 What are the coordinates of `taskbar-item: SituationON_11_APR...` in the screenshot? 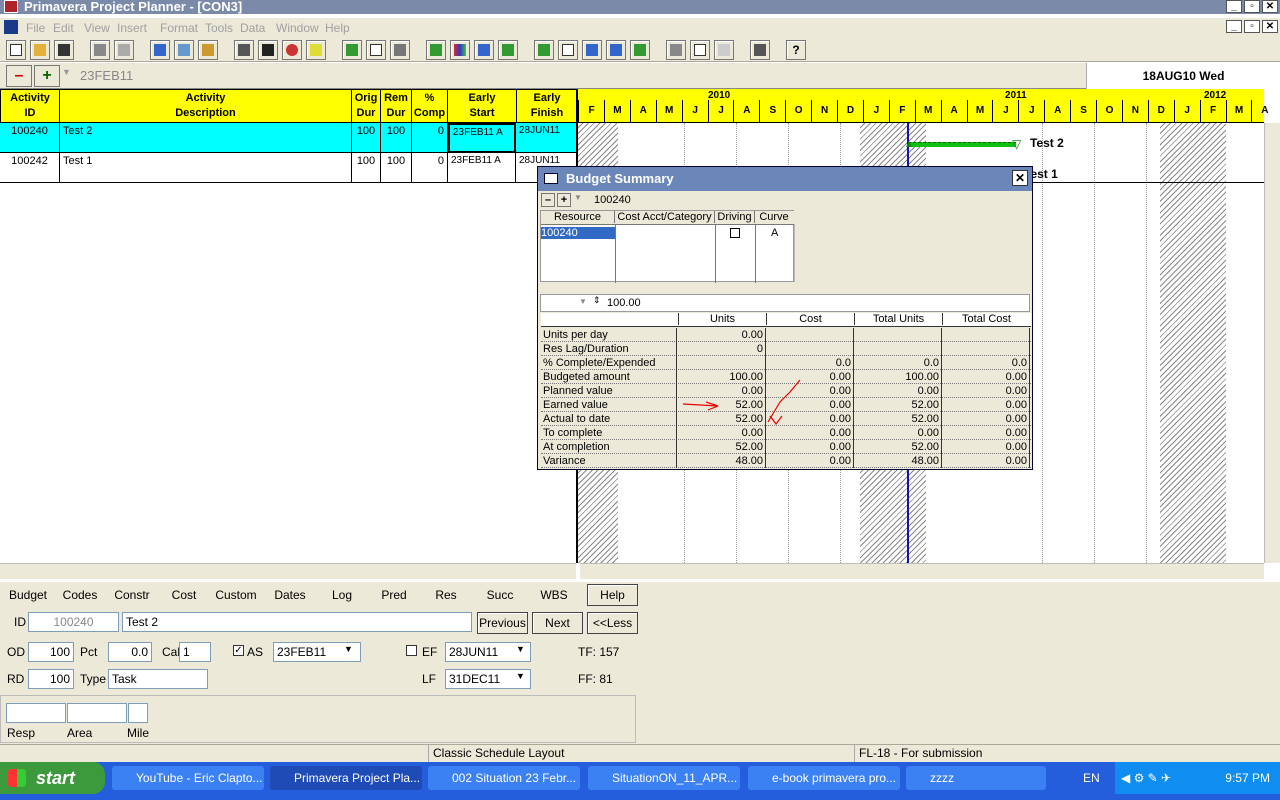 It's located at (664, 778).